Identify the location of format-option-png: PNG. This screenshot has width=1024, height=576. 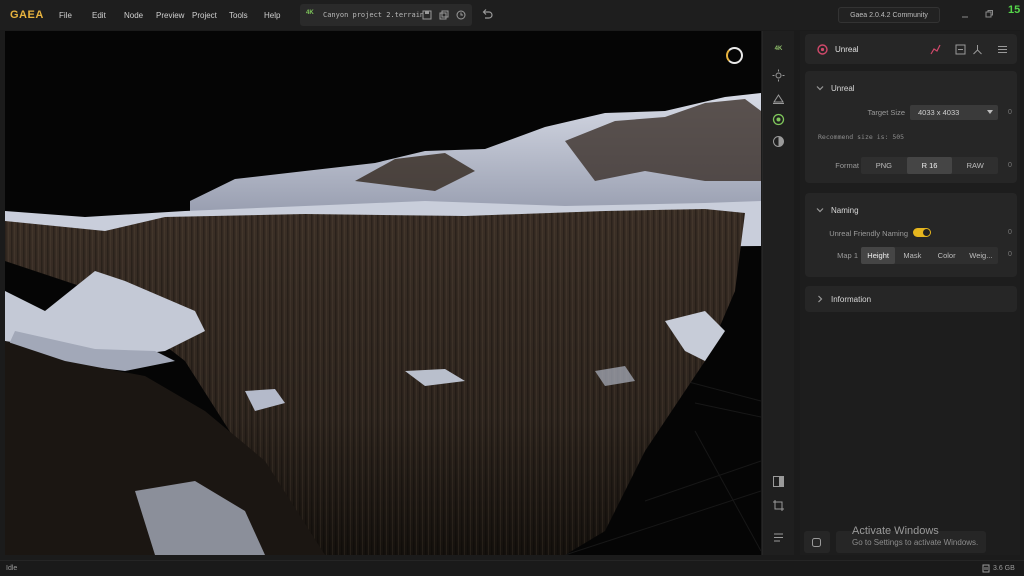
(884, 165).